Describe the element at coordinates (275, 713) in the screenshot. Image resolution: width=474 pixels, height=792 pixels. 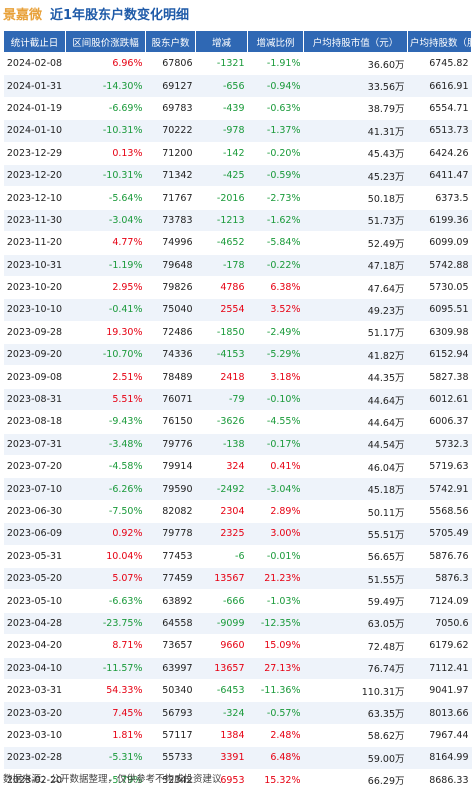
I see `change-ratio-cell: -0.57%` at that location.